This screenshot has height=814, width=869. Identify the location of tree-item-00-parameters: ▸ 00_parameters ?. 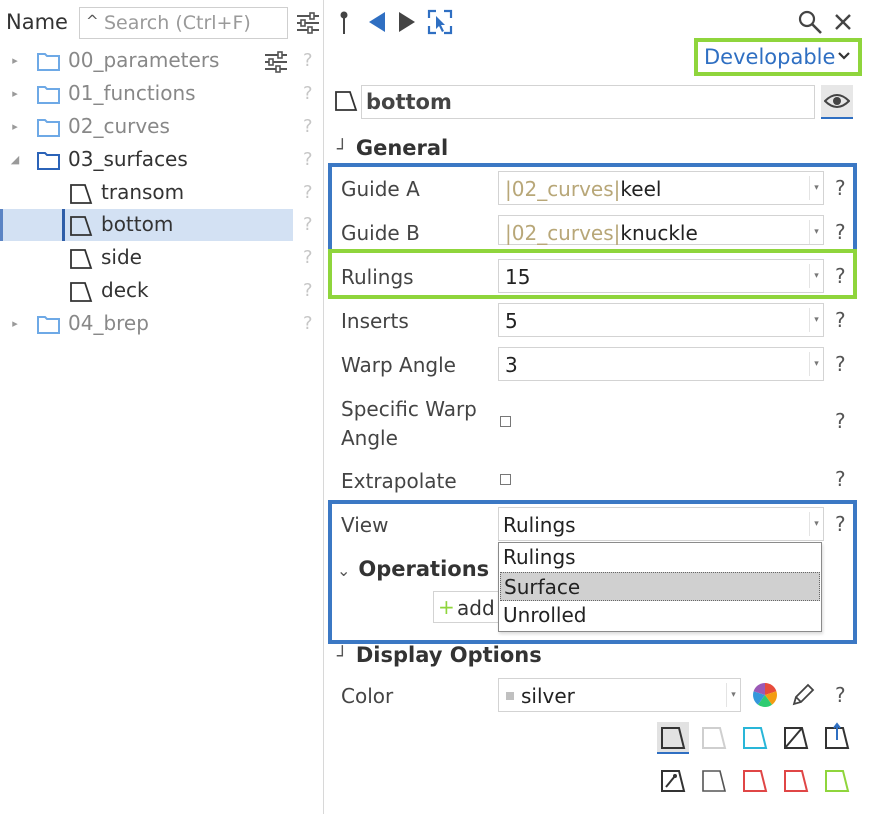
(162, 61).